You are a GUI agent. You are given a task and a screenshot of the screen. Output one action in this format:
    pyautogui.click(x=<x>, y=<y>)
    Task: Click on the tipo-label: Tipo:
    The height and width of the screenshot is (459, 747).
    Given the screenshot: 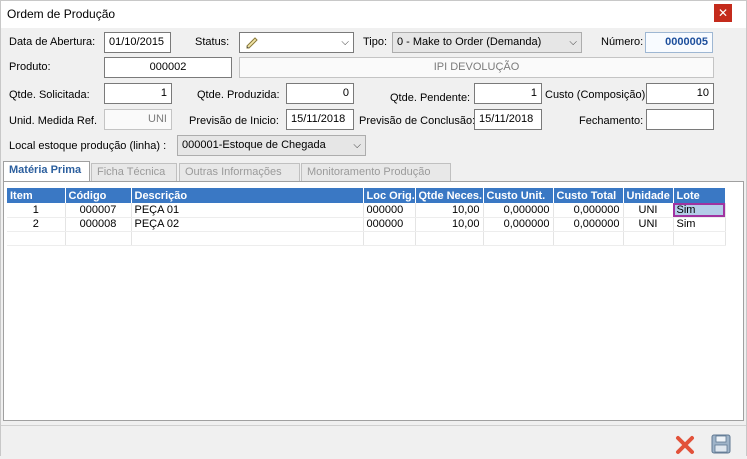 What is the action you would take?
    pyautogui.click(x=375, y=42)
    